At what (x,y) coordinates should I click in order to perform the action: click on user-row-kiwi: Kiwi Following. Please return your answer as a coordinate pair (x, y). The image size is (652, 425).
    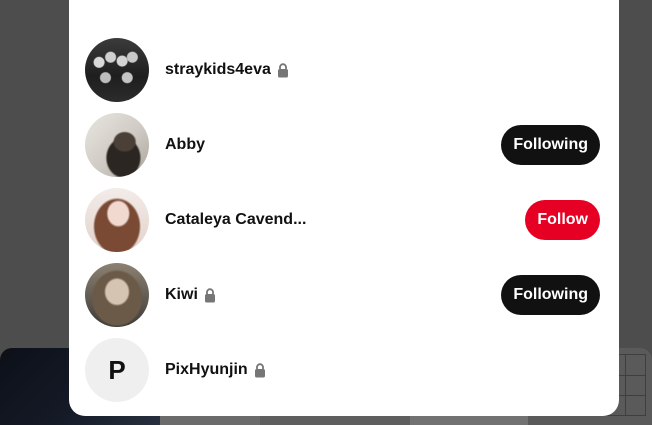
    Looking at the image, I should click on (342, 295).